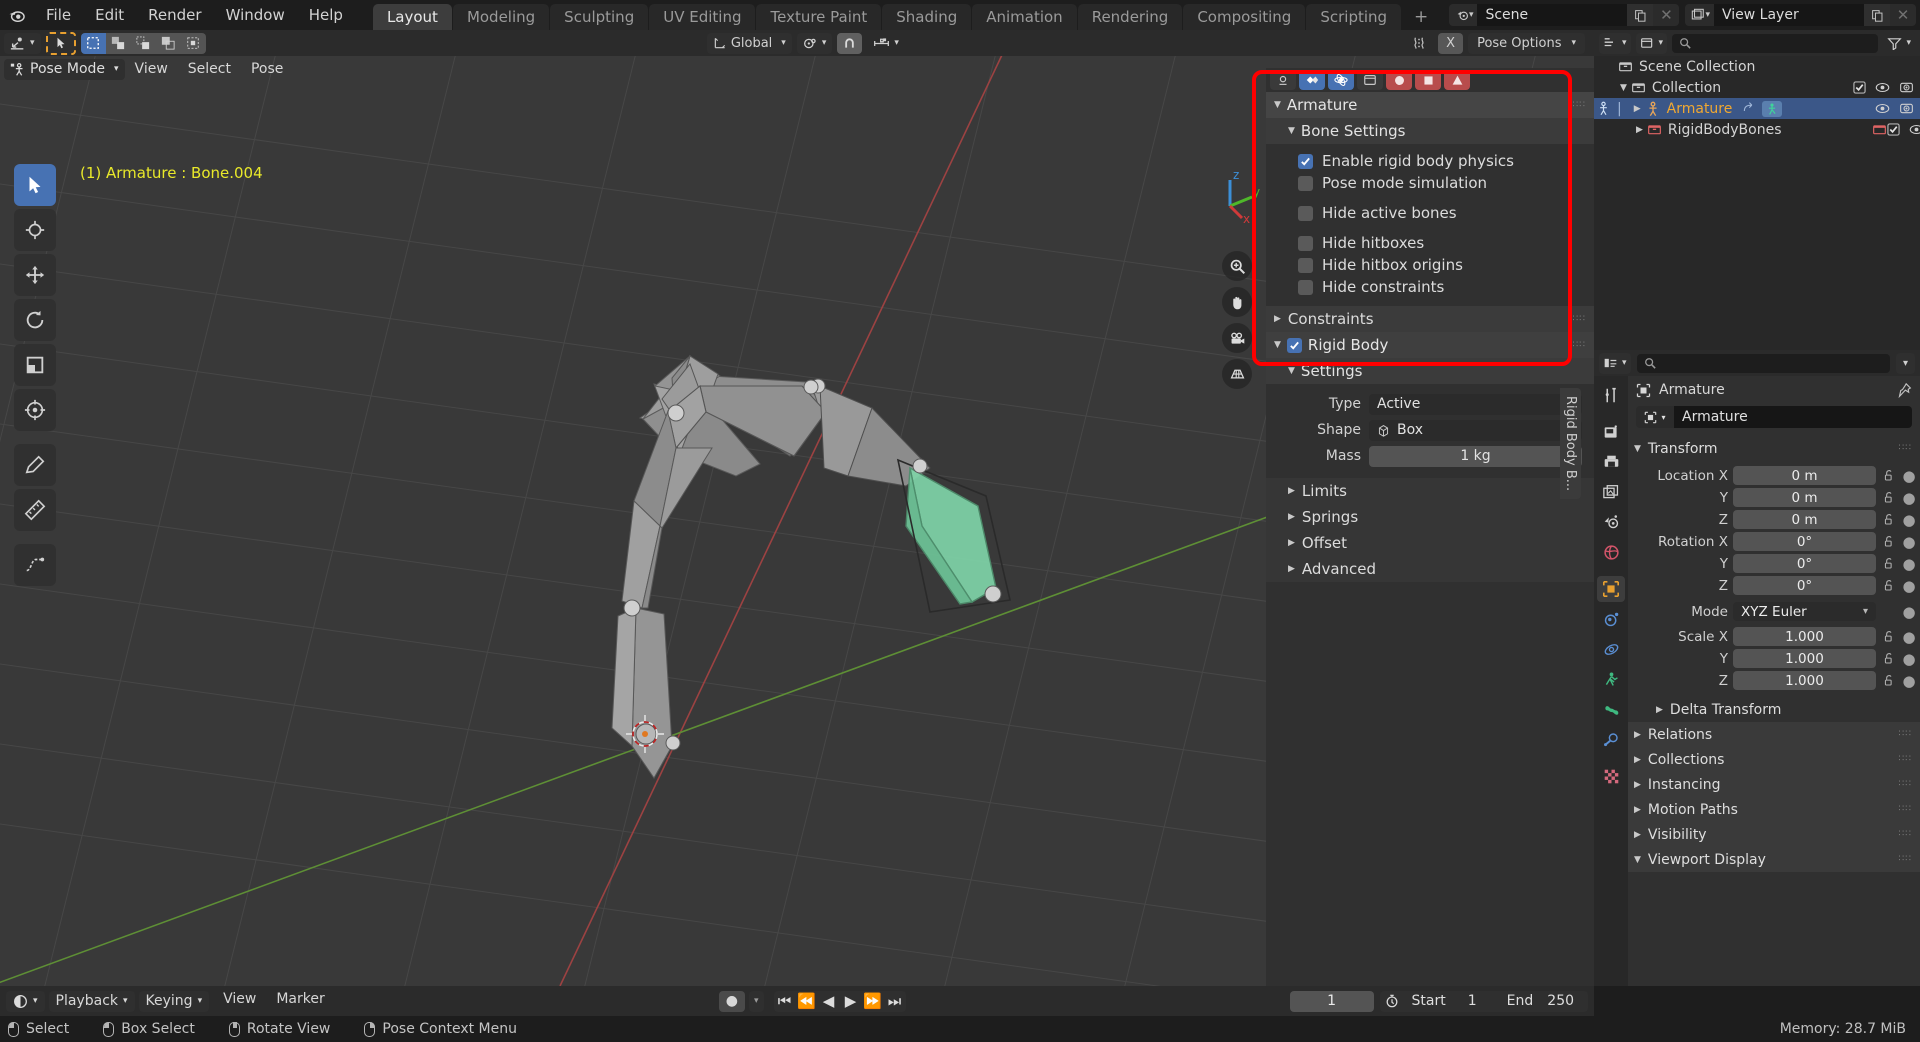 The image size is (1920, 1042). I want to click on previous-keyframe-button: ⏪, so click(806, 1001).